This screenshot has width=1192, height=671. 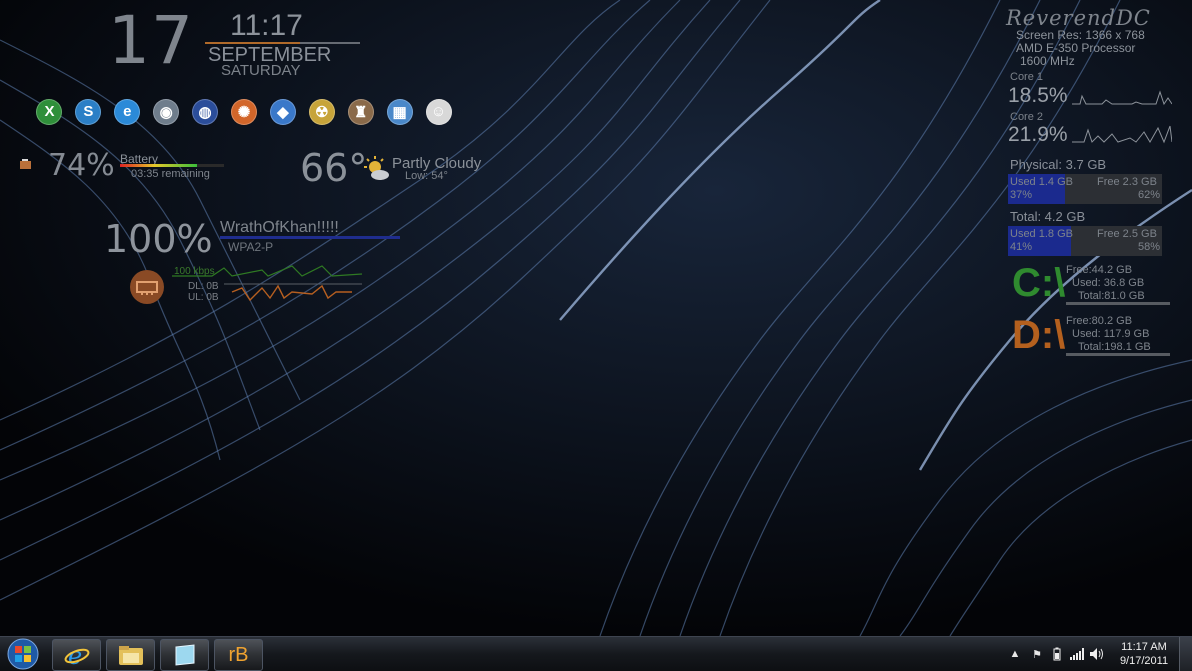 I want to click on battery-remaining: 03:35 remaining, so click(x=170, y=174).